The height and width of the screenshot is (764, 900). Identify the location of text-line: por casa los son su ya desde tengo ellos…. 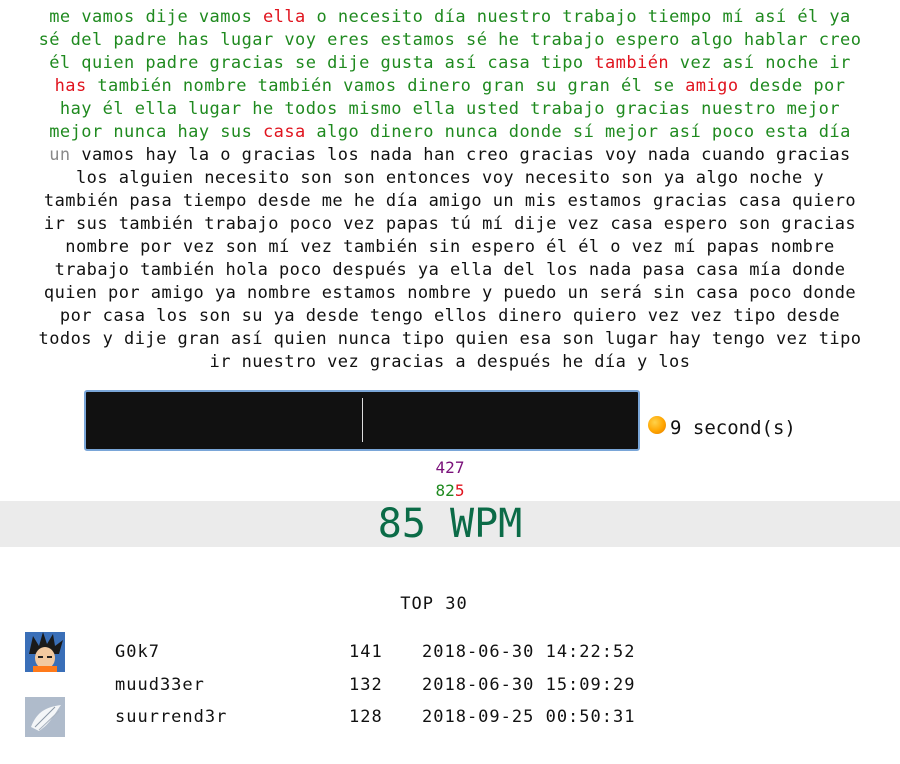
(450, 316).